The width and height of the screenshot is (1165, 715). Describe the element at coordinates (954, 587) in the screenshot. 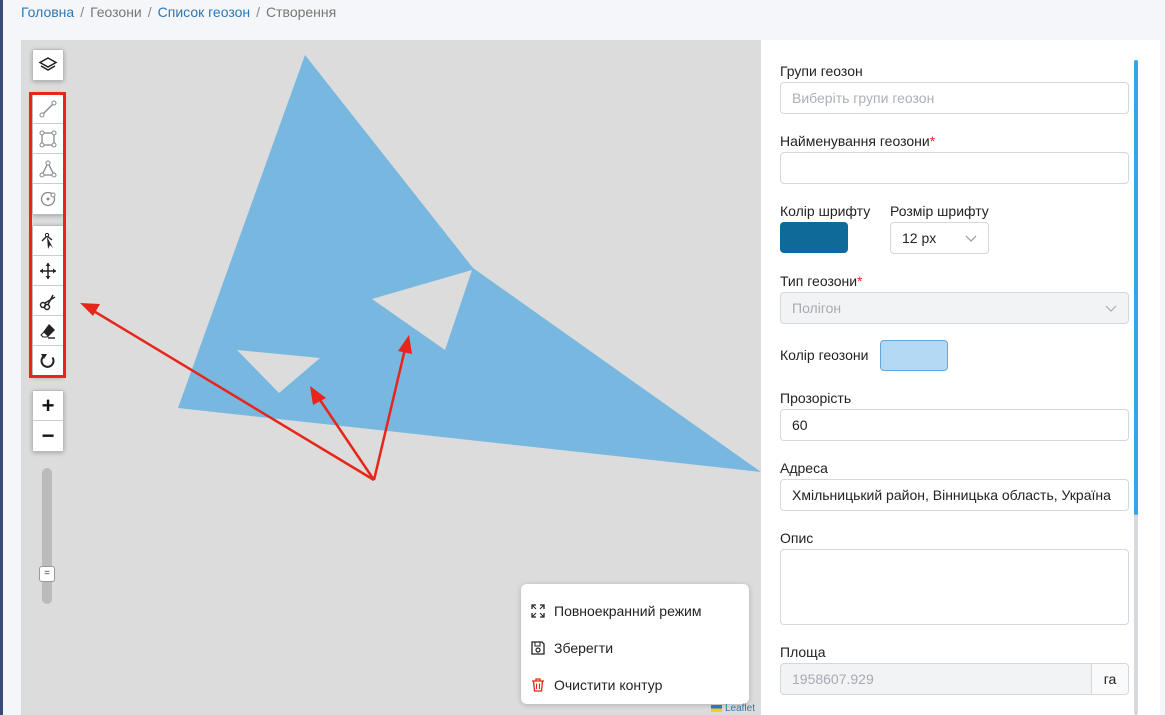

I see `description-textarea` at that location.